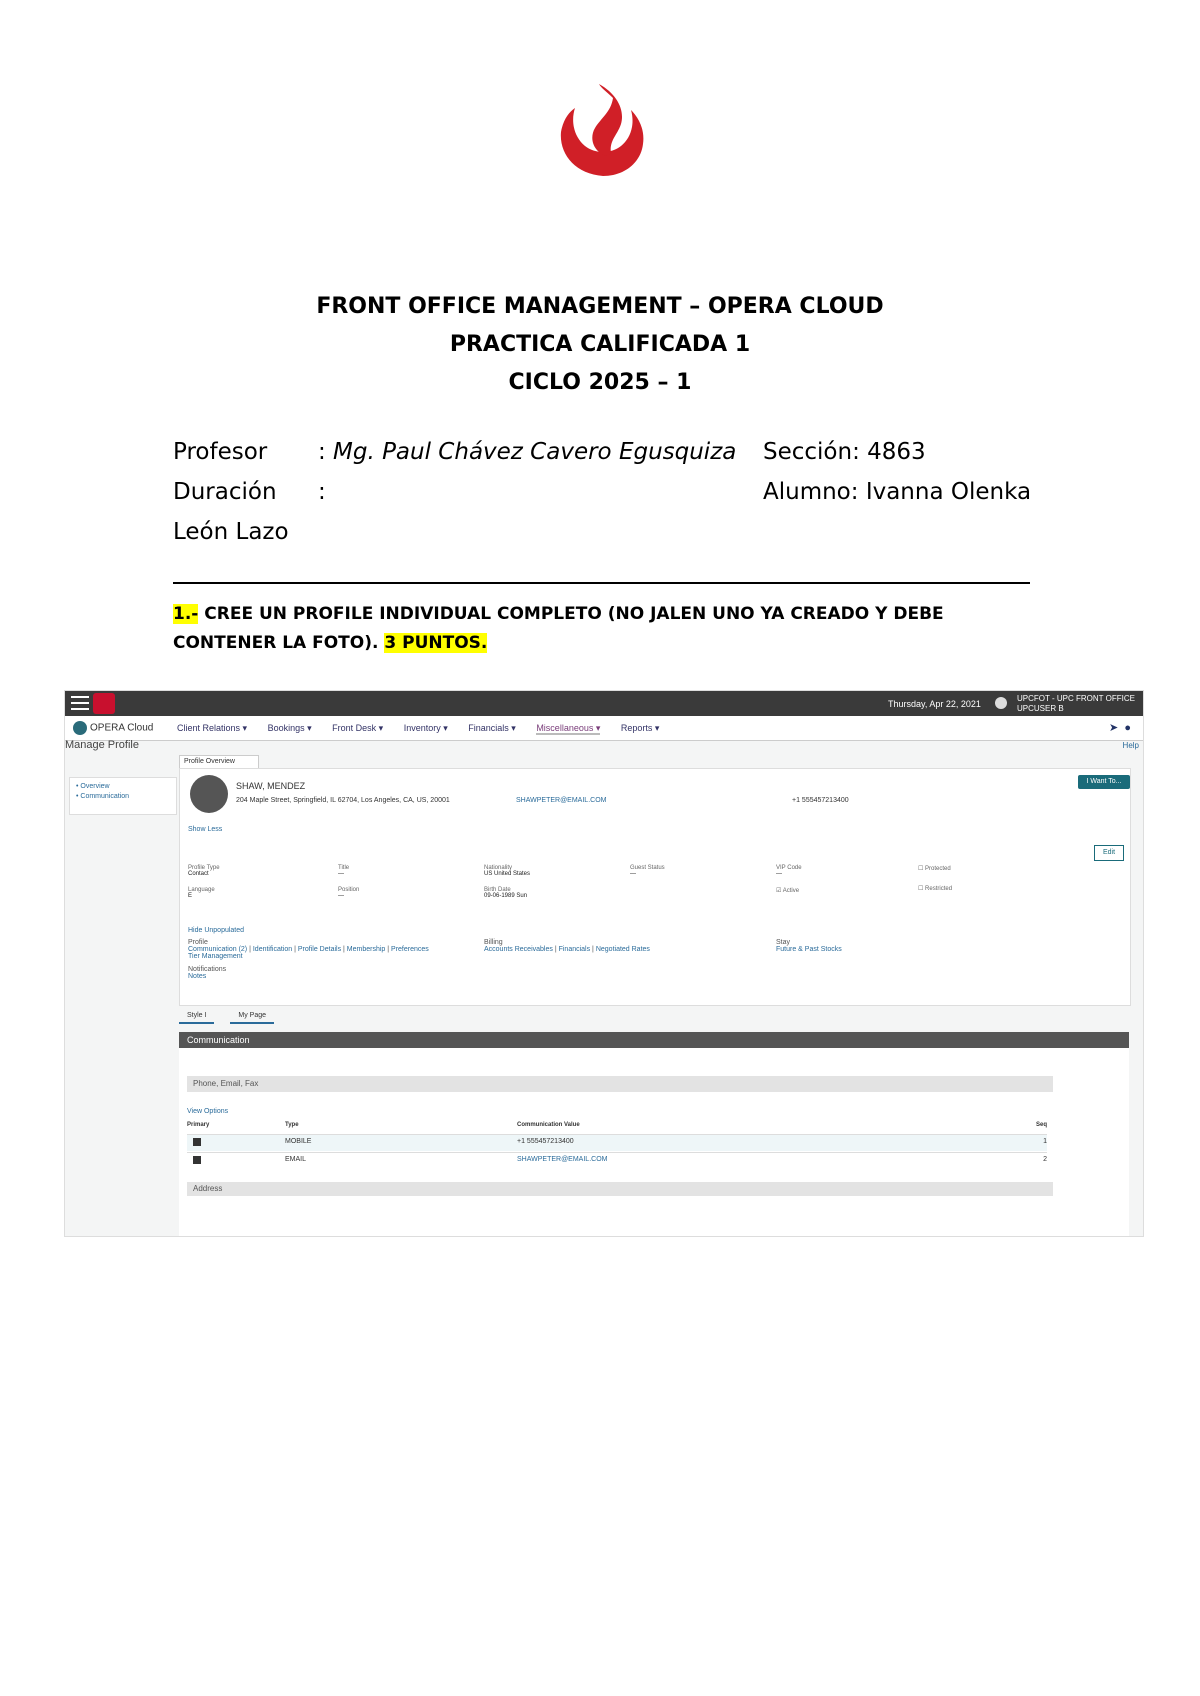 Image resolution: width=1200 pixels, height=1696 pixels. What do you see at coordinates (1131, 745) in the screenshot?
I see `help-link: Help` at bounding box center [1131, 745].